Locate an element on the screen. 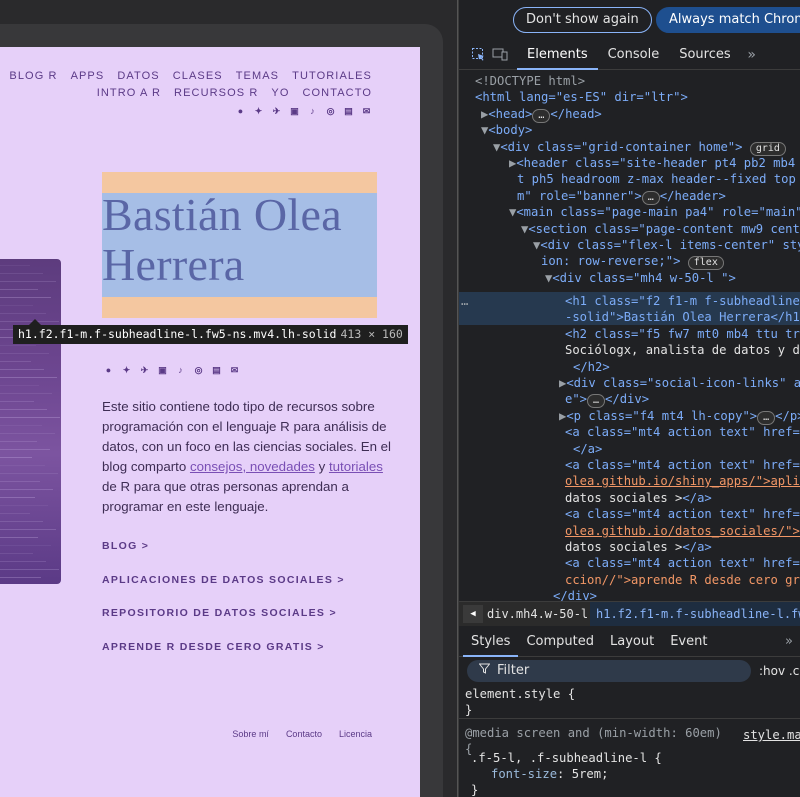  inspect-element-icon is located at coordinates (478, 55).